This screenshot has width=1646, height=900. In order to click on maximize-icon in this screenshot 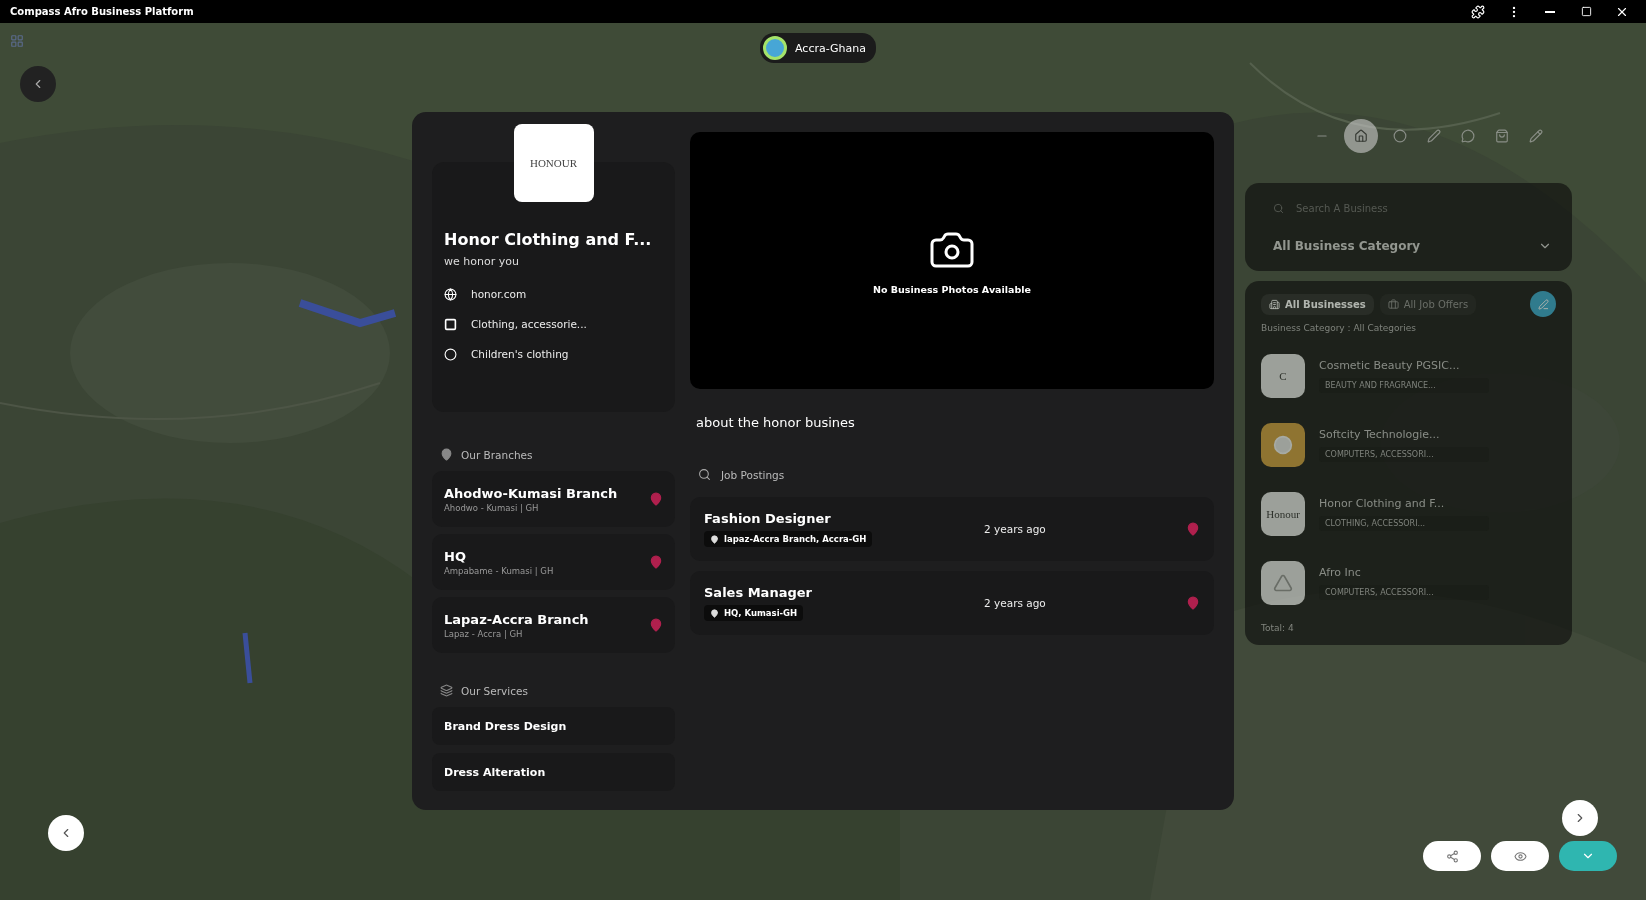, I will do `click(1586, 11)`.